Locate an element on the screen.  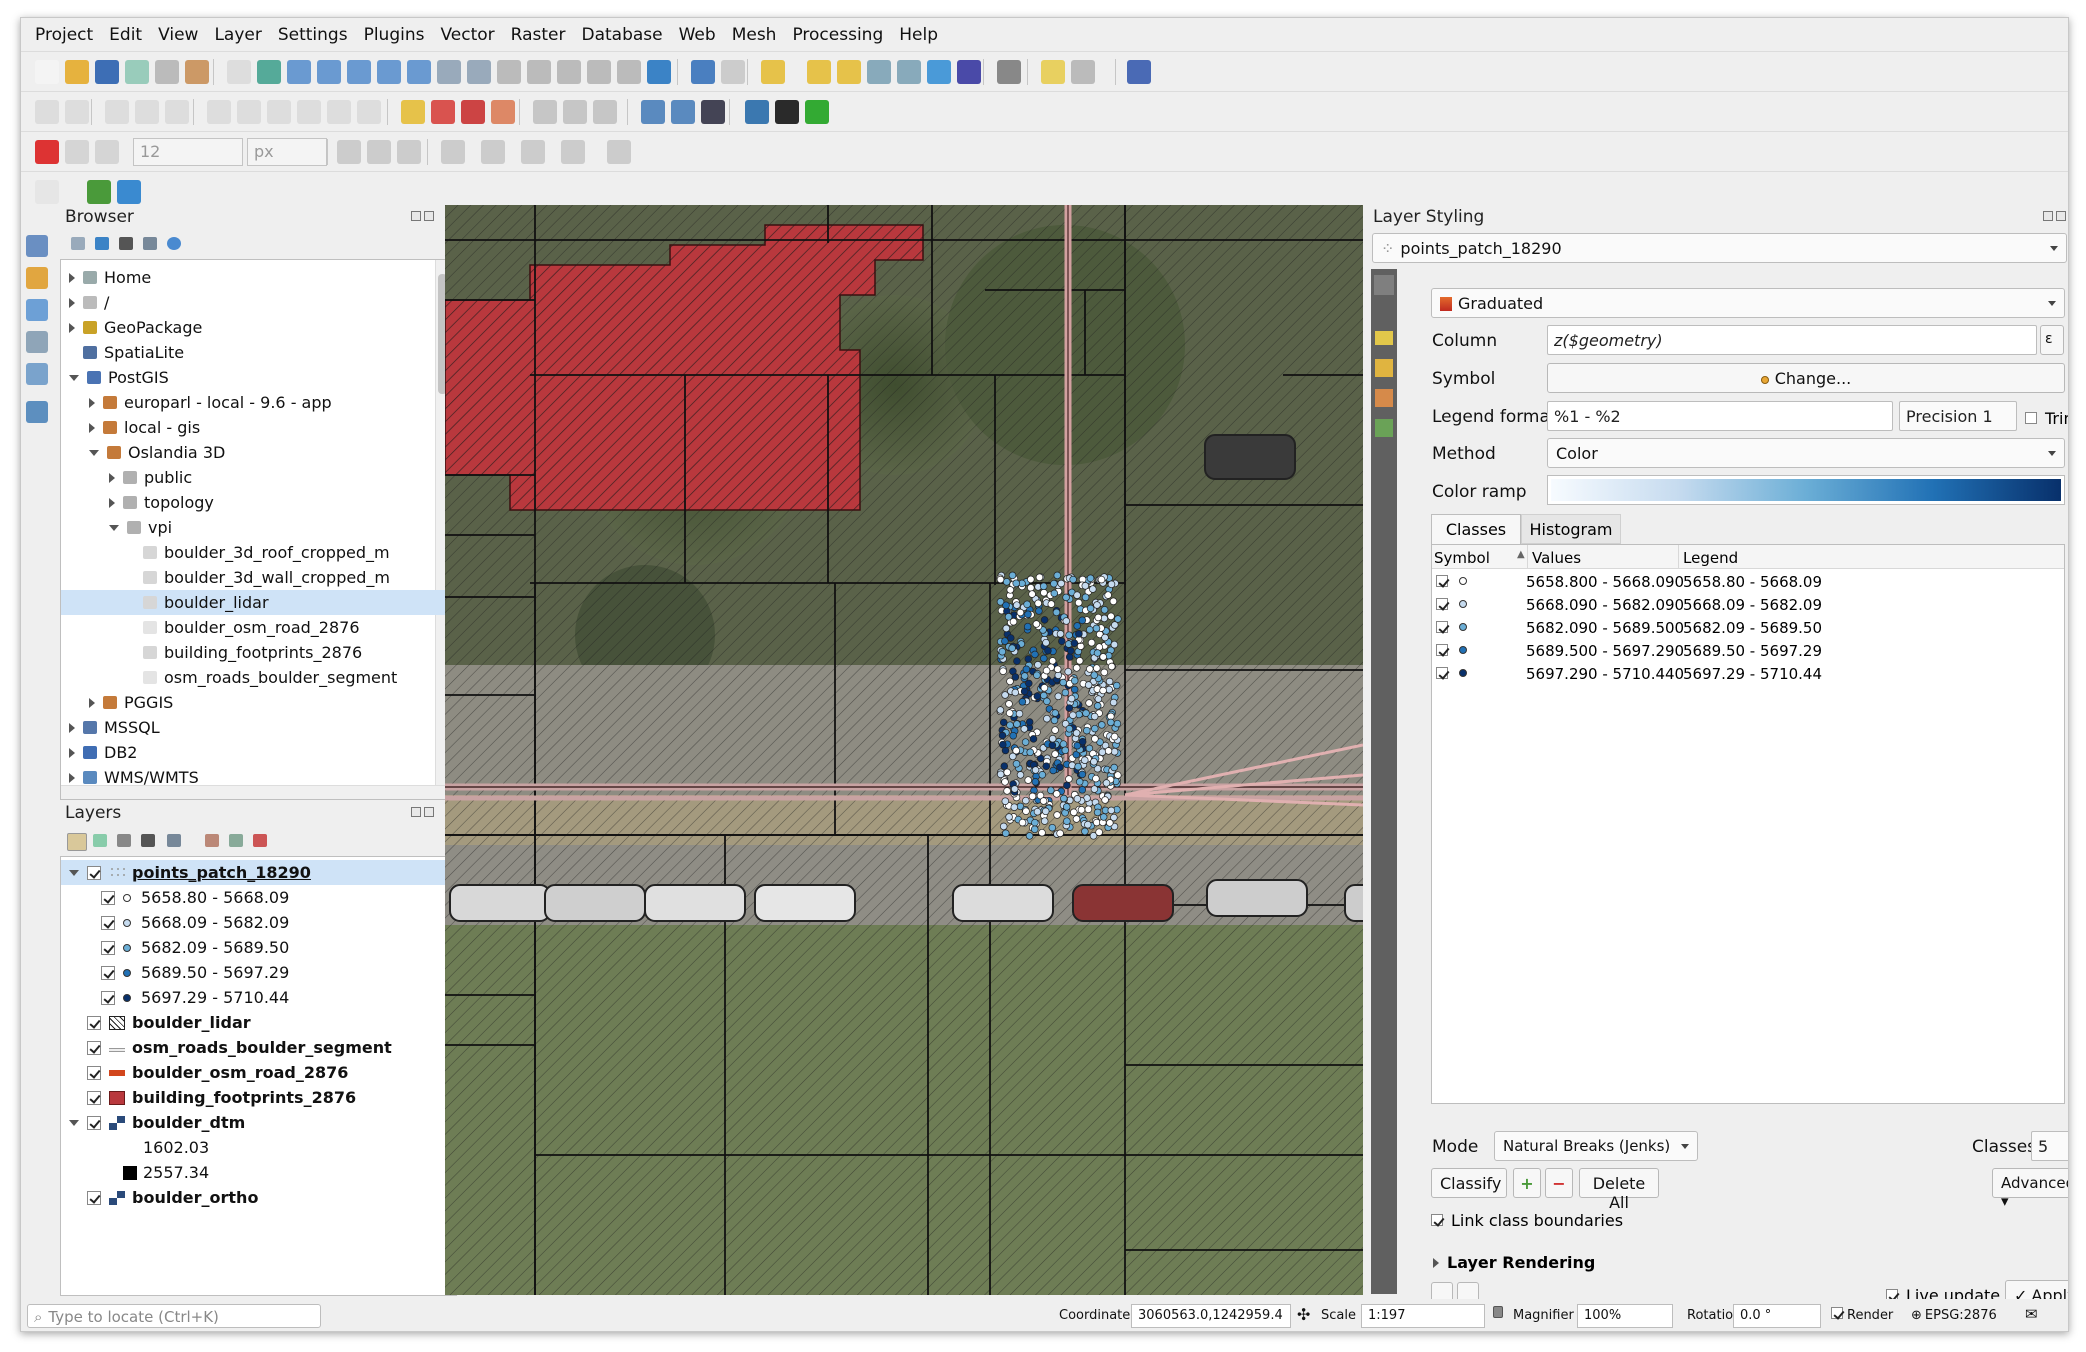
legend-item: 2557.34 is located at coordinates (258, 1172).